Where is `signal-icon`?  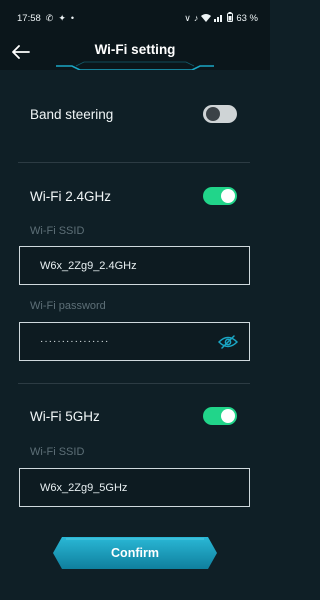 signal-icon is located at coordinates (219, 18).